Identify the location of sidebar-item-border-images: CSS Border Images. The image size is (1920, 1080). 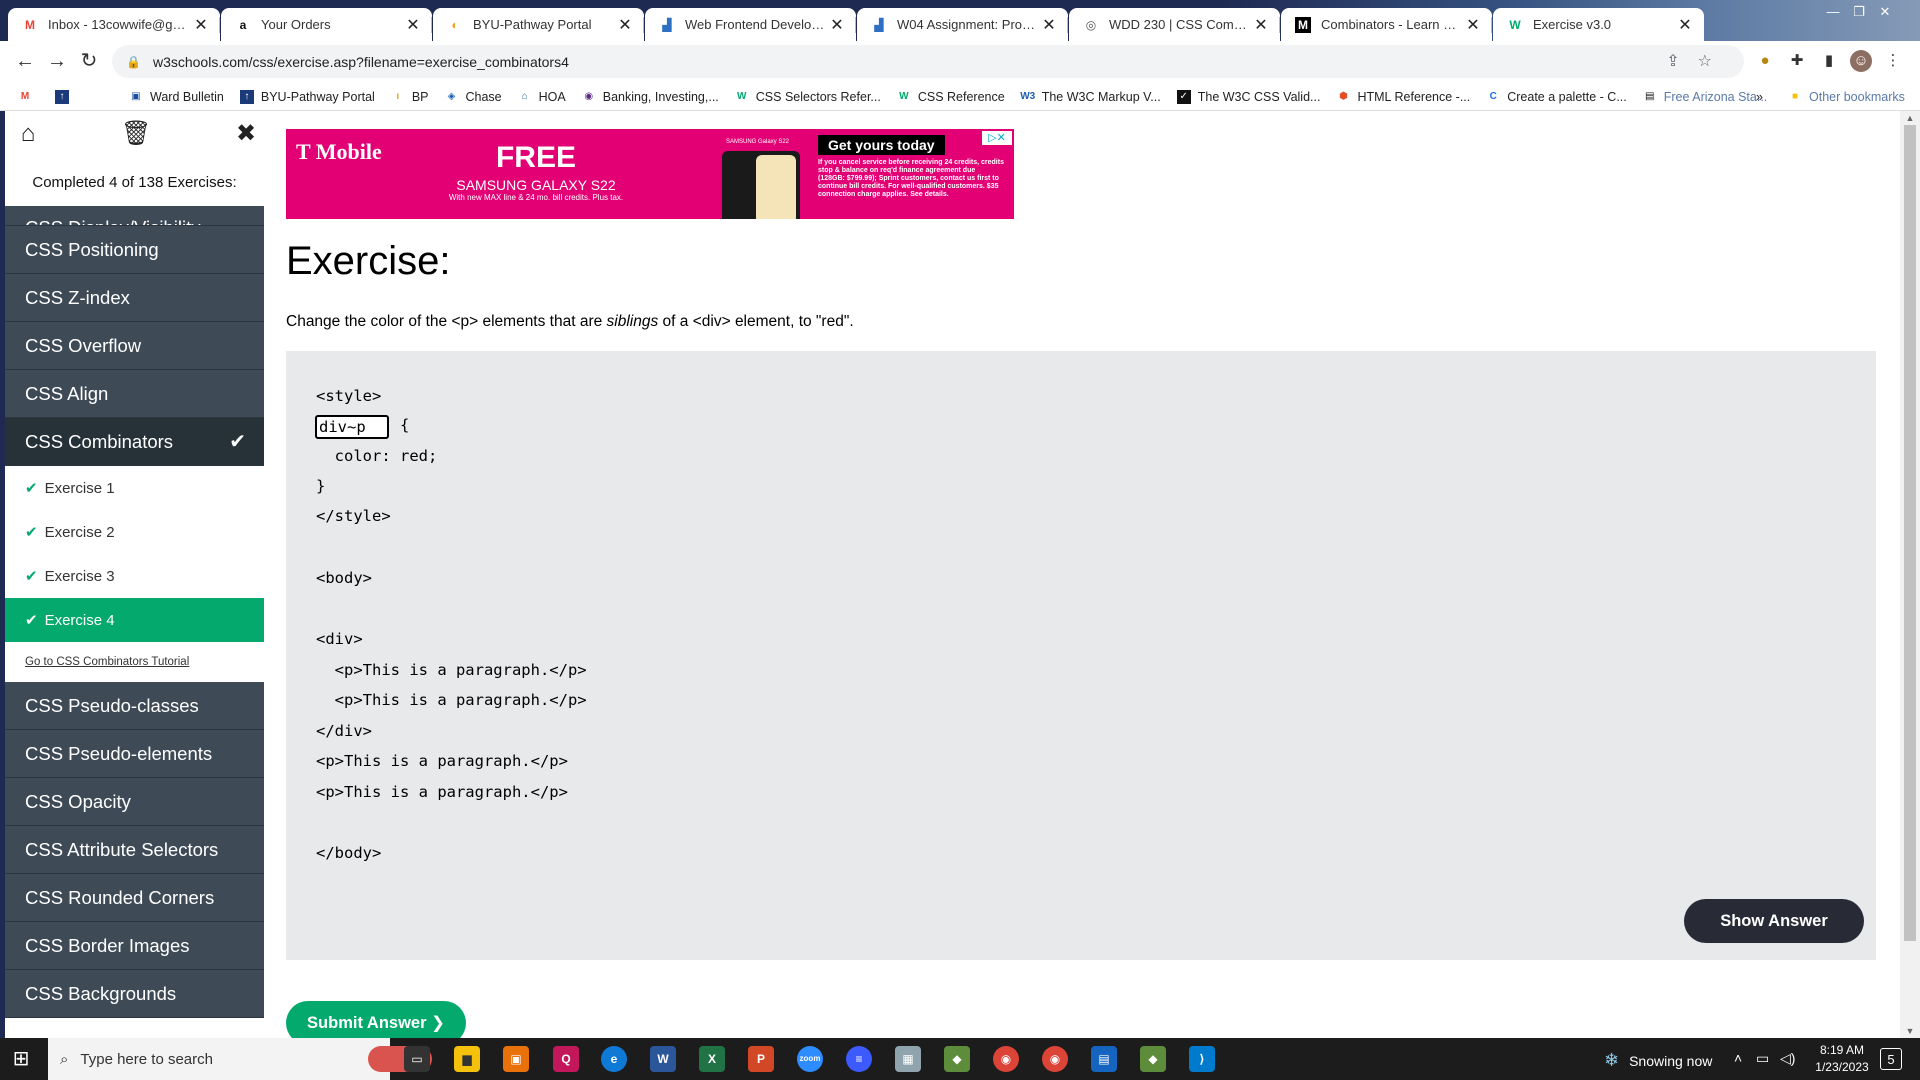
(134, 946).